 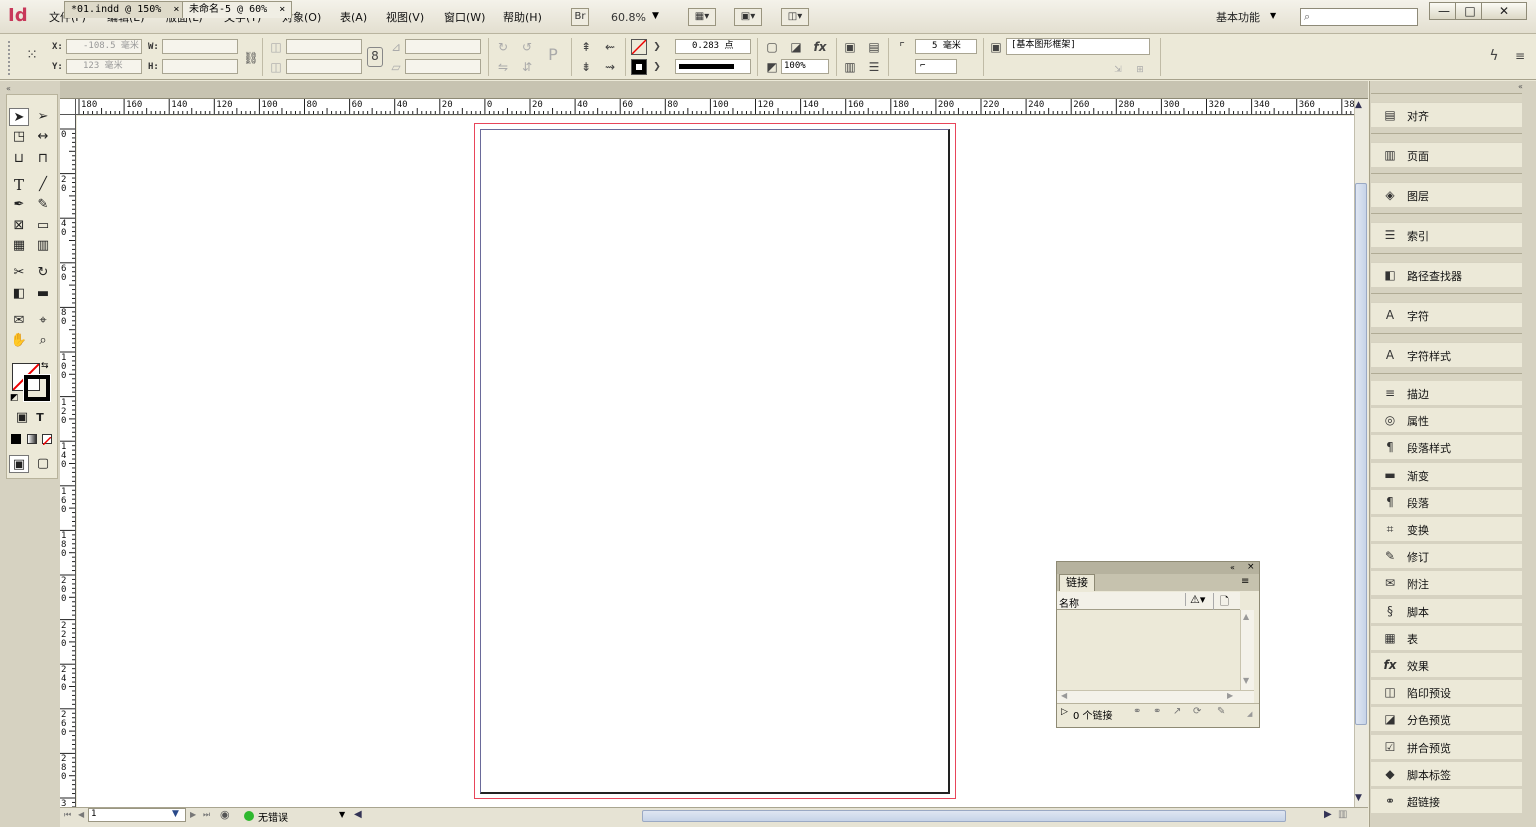 What do you see at coordinates (443, 46) in the screenshot?
I see `rotation-angle-field` at bounding box center [443, 46].